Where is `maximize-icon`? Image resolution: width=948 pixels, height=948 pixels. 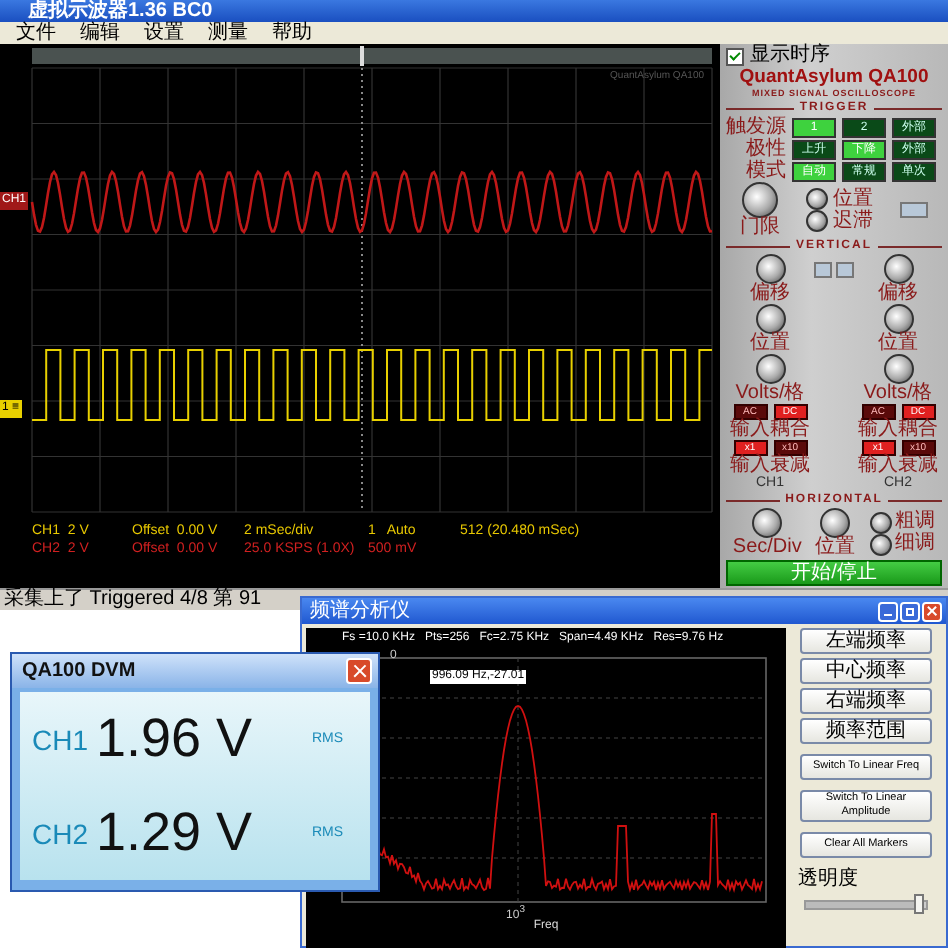
maximize-icon is located at coordinates (910, 611).